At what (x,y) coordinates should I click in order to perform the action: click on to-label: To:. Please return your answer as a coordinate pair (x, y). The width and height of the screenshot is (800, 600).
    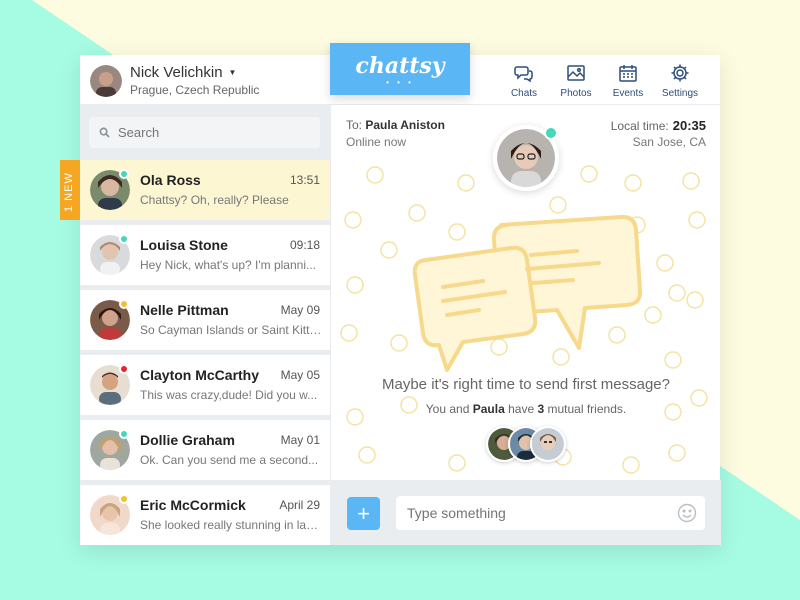
    Looking at the image, I should click on (354, 125).